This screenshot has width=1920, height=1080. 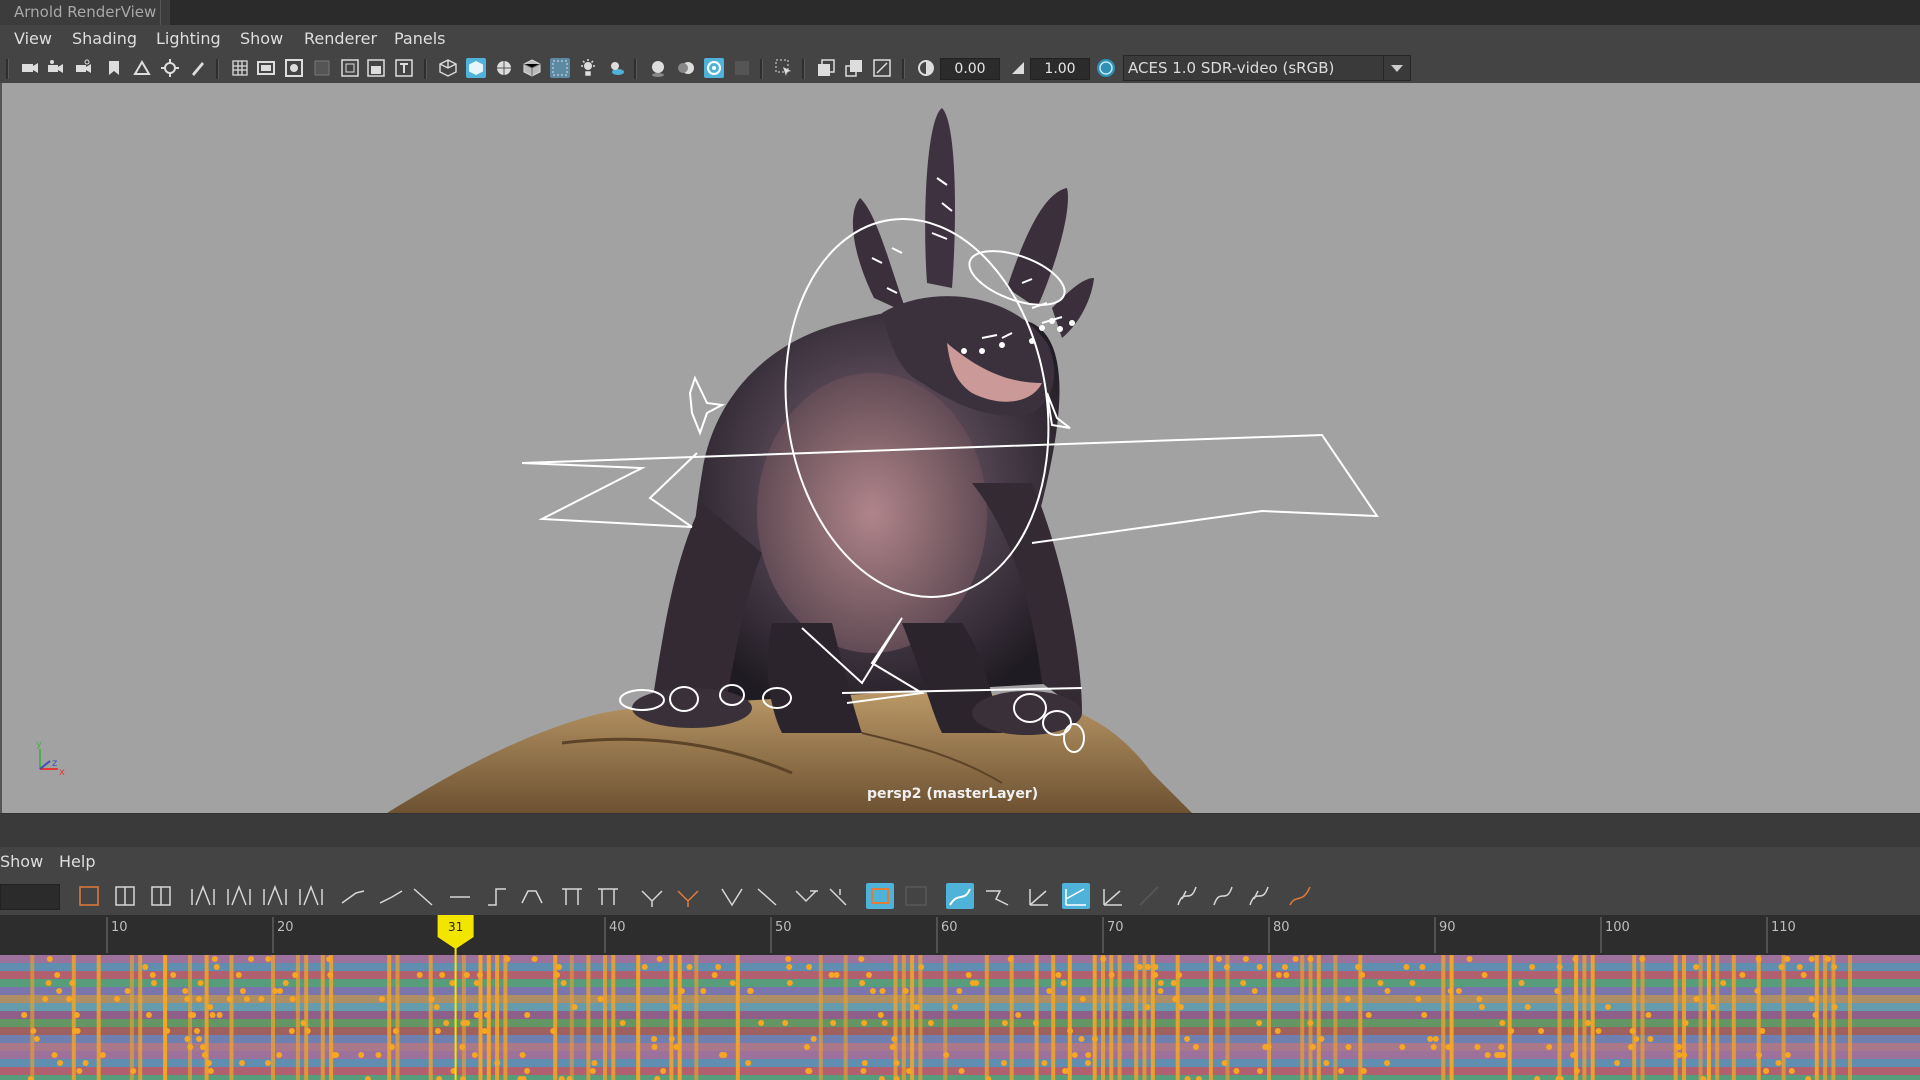 I want to click on viewport-toolbar: 0.00 1.00, so click(x=960, y=68).